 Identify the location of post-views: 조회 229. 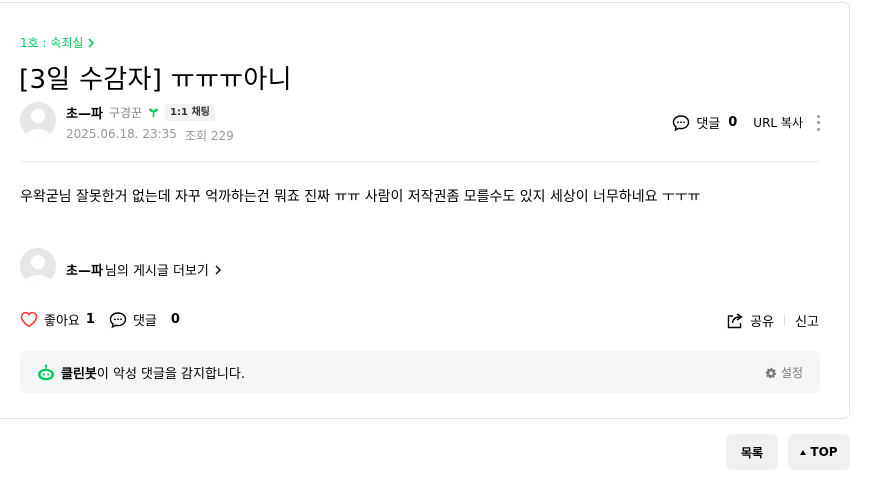
(209, 136).